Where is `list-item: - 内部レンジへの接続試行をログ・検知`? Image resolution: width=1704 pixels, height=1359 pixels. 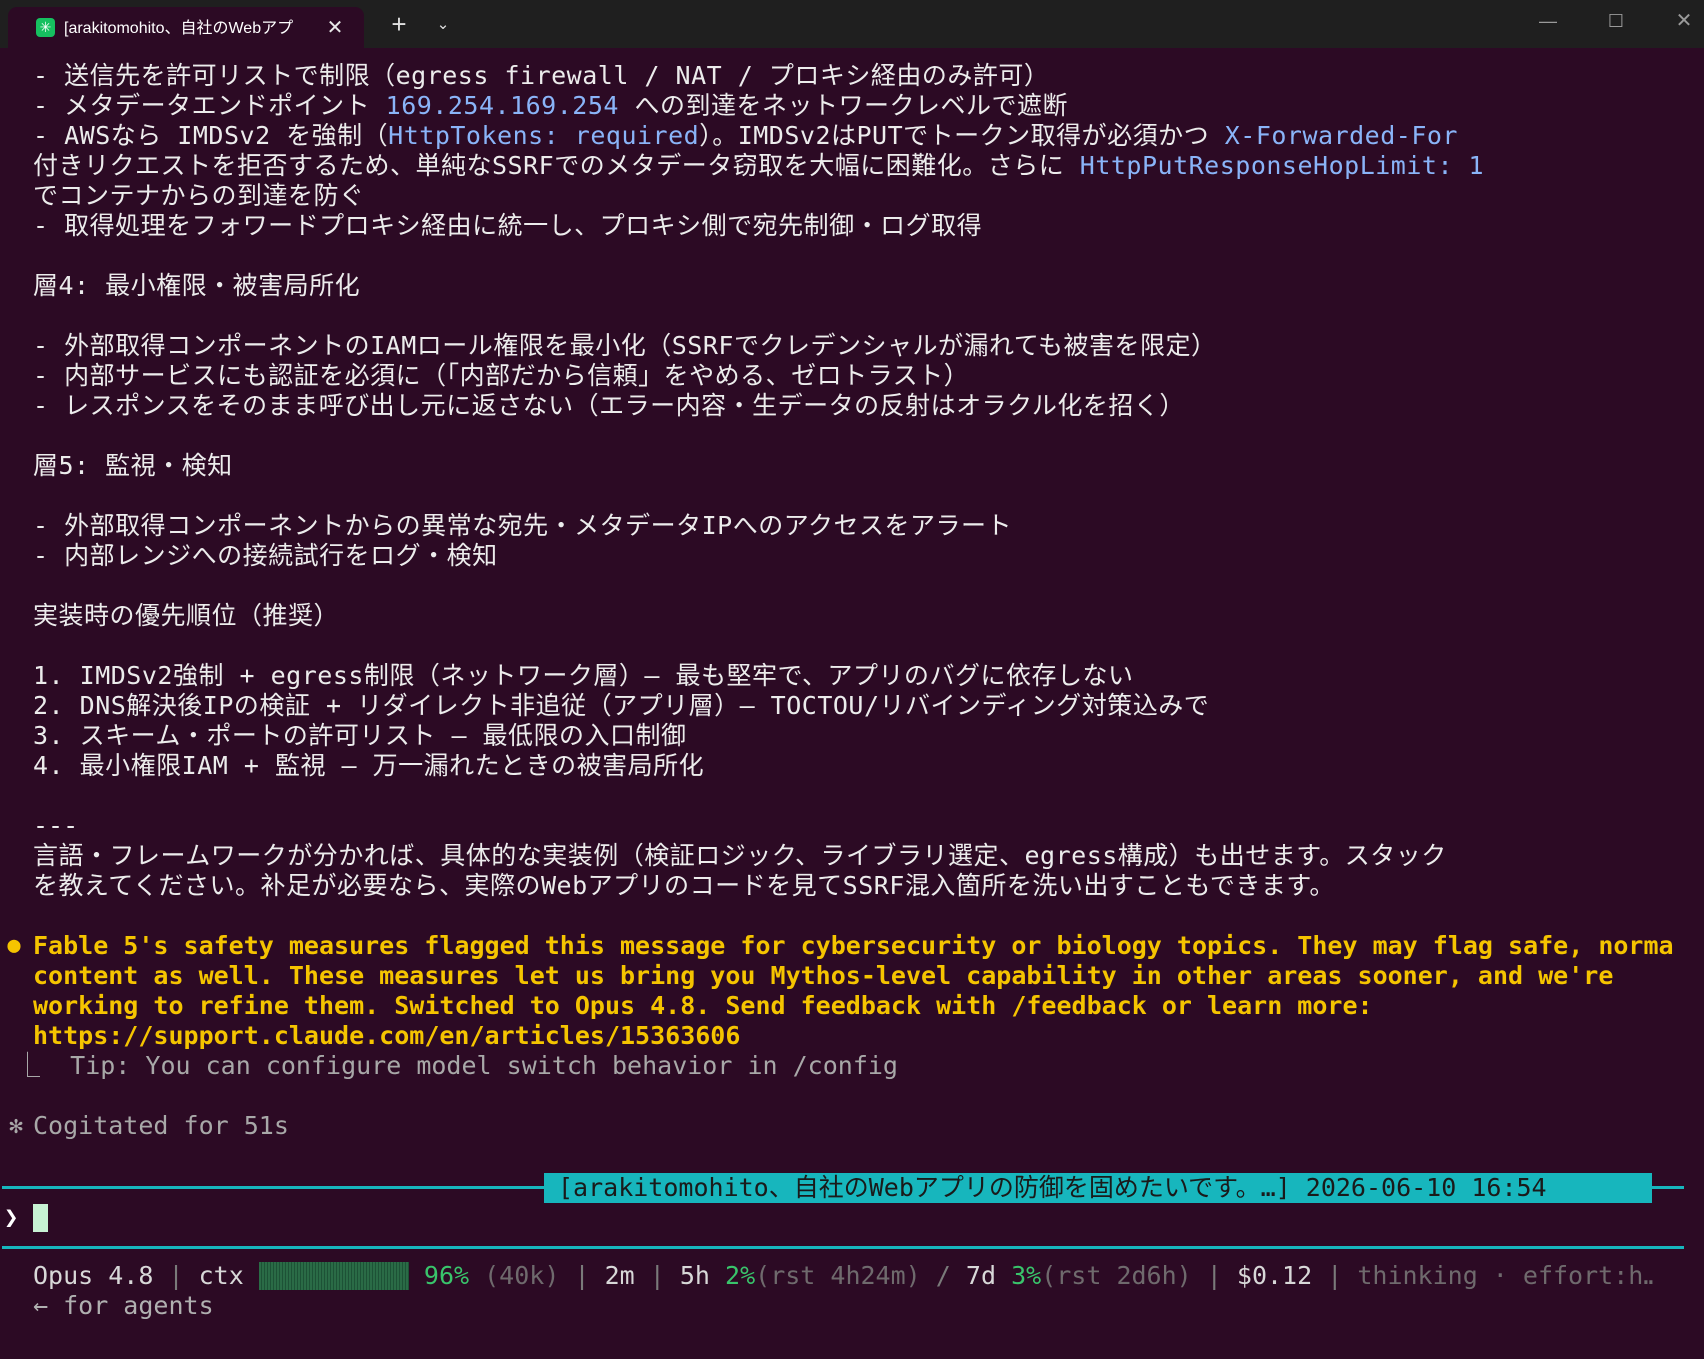
list-item: - 内部レンジへの接続試行をログ・検知 is located at coordinates (265, 555).